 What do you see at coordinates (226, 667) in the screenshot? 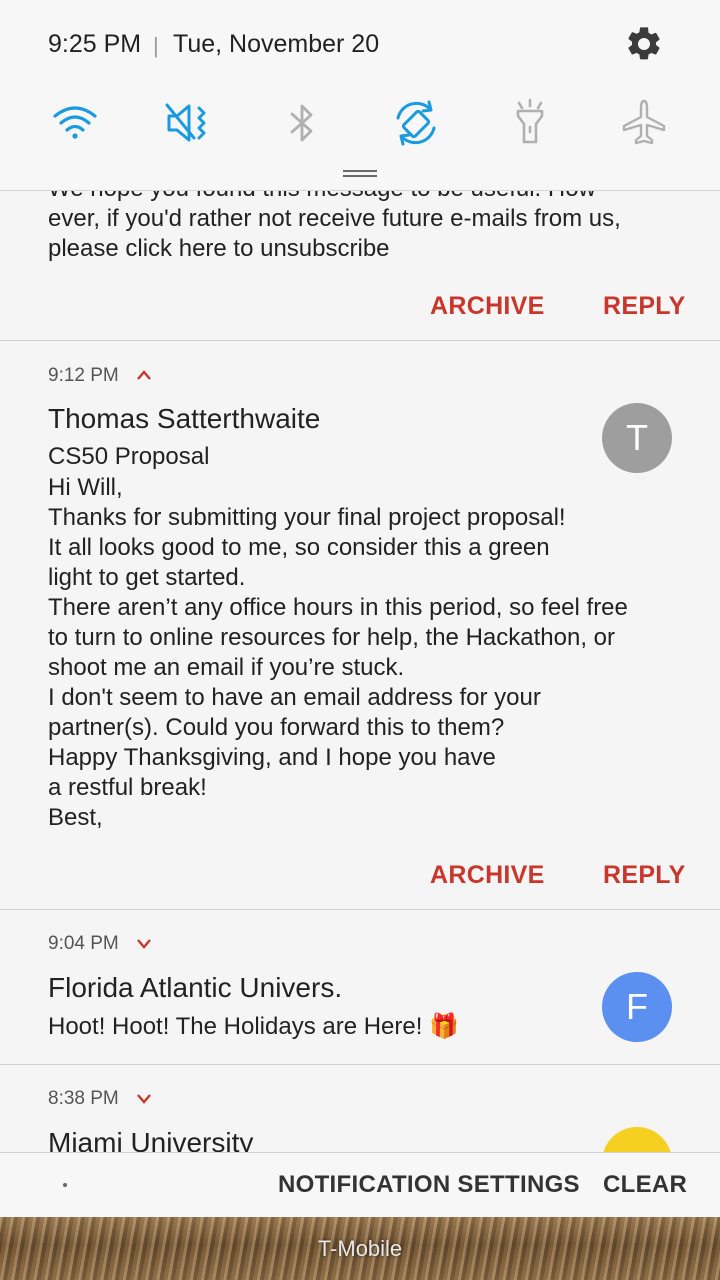
I see `notification-body-line: shoot me an email if you’re stuck.` at bounding box center [226, 667].